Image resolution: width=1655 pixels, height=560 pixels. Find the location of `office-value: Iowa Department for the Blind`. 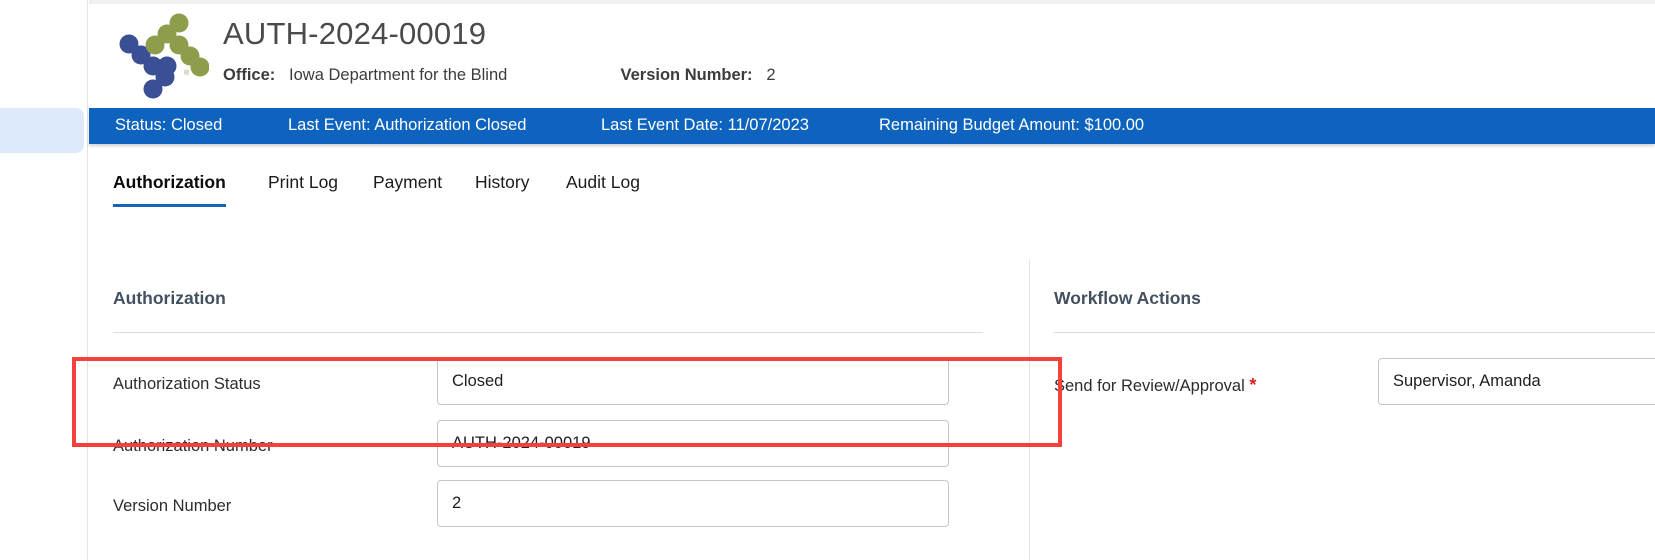

office-value: Iowa Department for the Blind is located at coordinates (398, 75).